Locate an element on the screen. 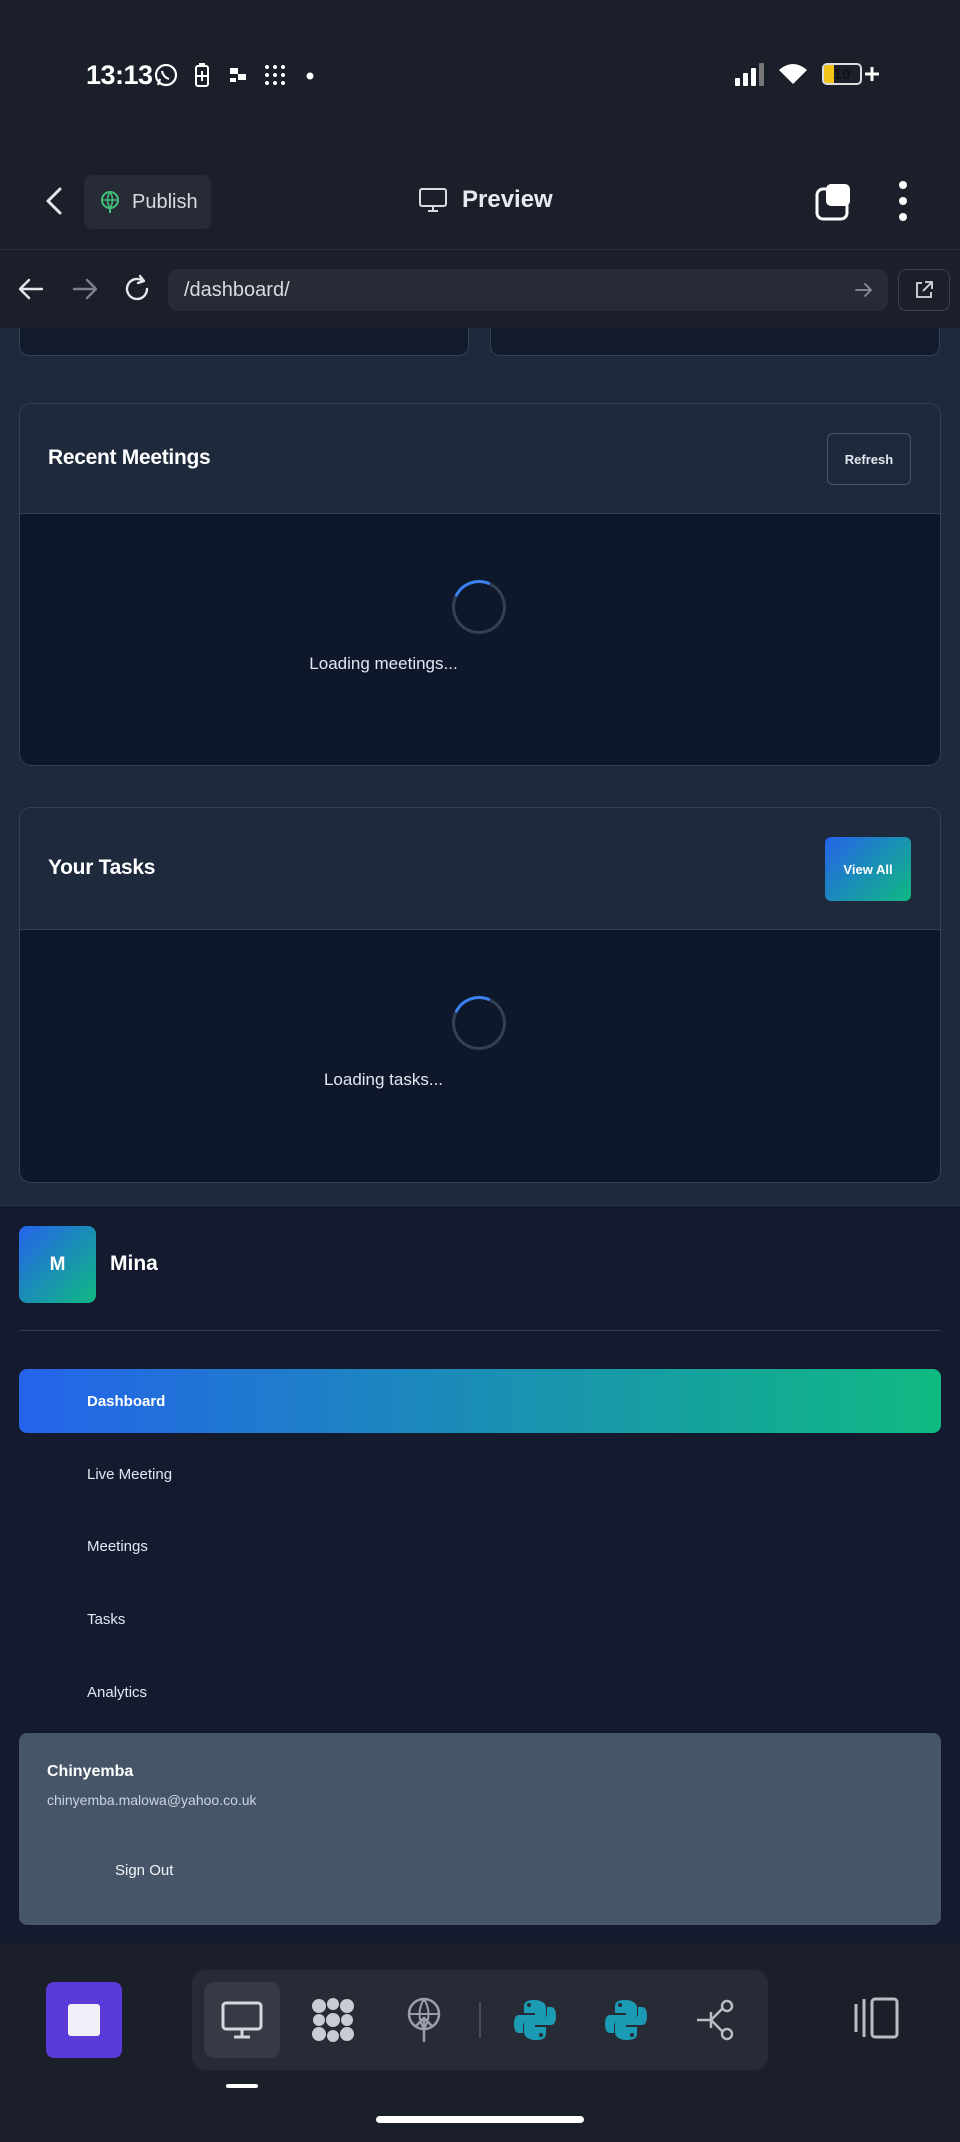  browser-bar: /dashboard/ is located at coordinates (480, 289).